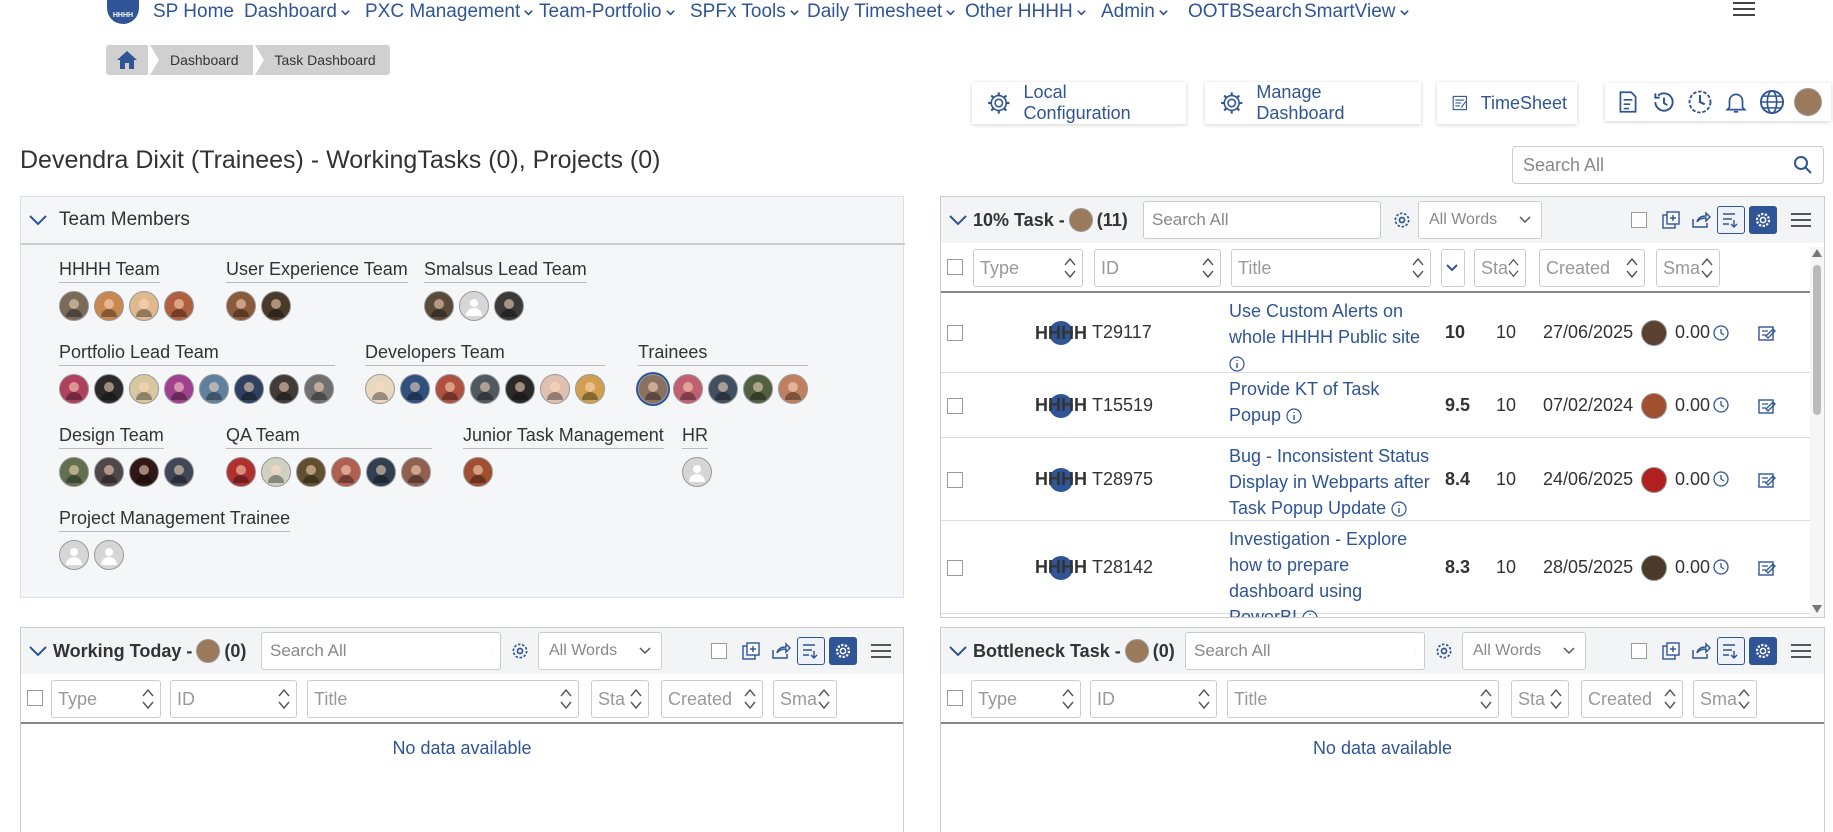  What do you see at coordinates (1671, 220) in the screenshot?
I see `add-item-icon` at bounding box center [1671, 220].